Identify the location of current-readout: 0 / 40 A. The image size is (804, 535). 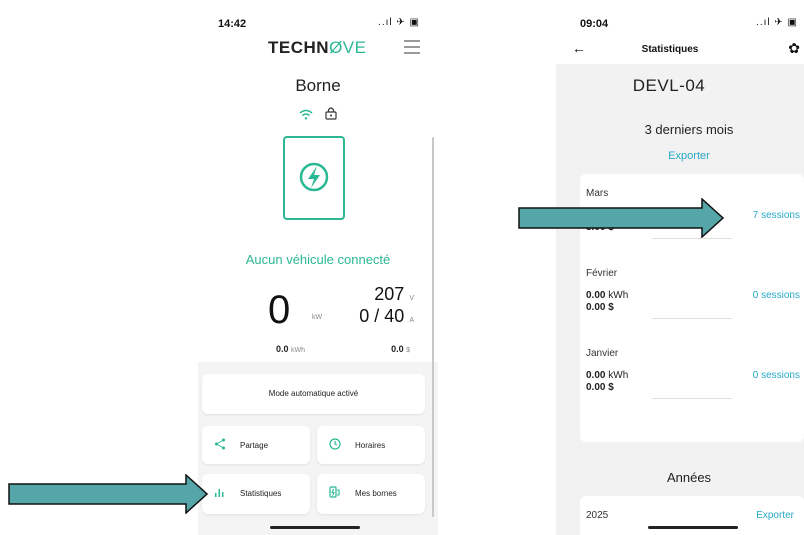
(386, 316).